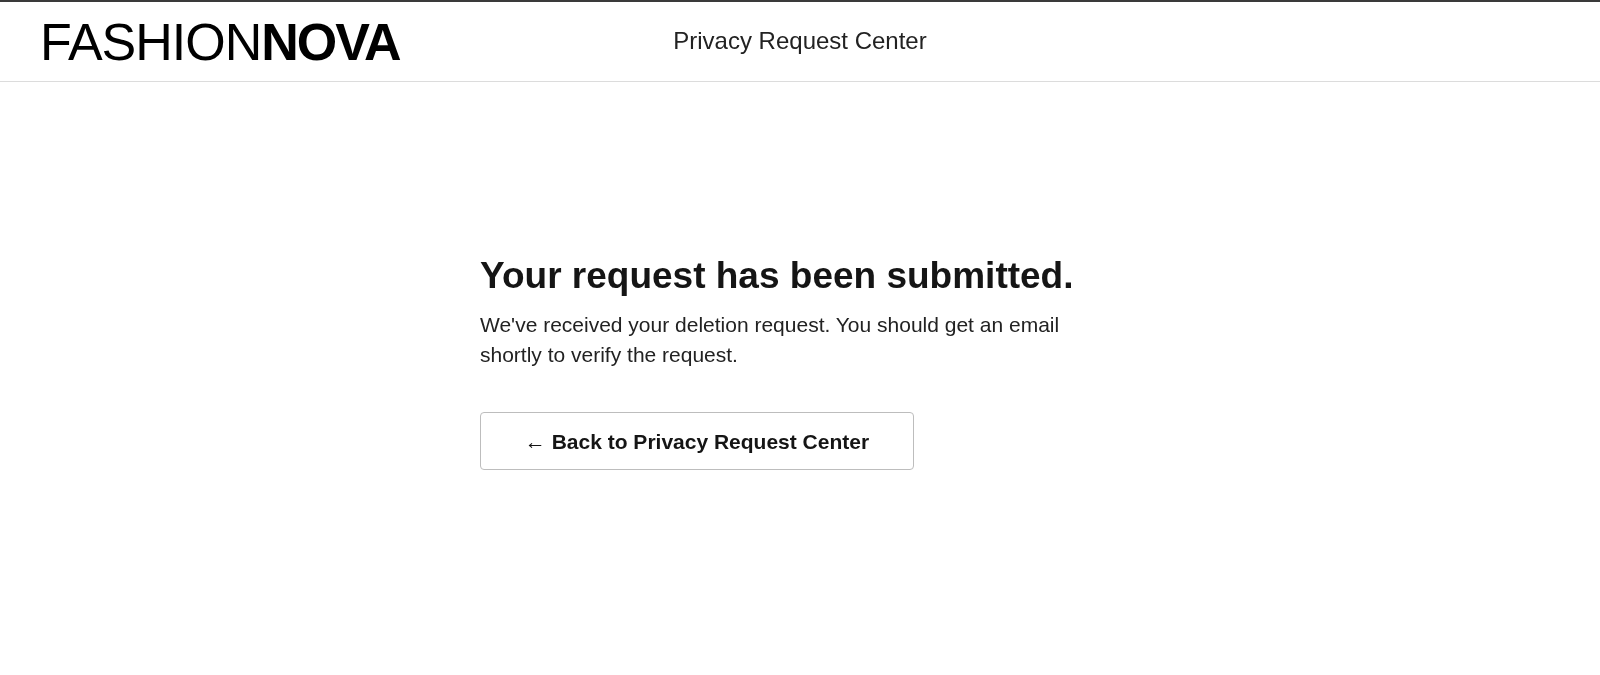 The width and height of the screenshot is (1600, 675). Describe the element at coordinates (800, 41) in the screenshot. I see `page-title: Privacy Request Center` at that location.